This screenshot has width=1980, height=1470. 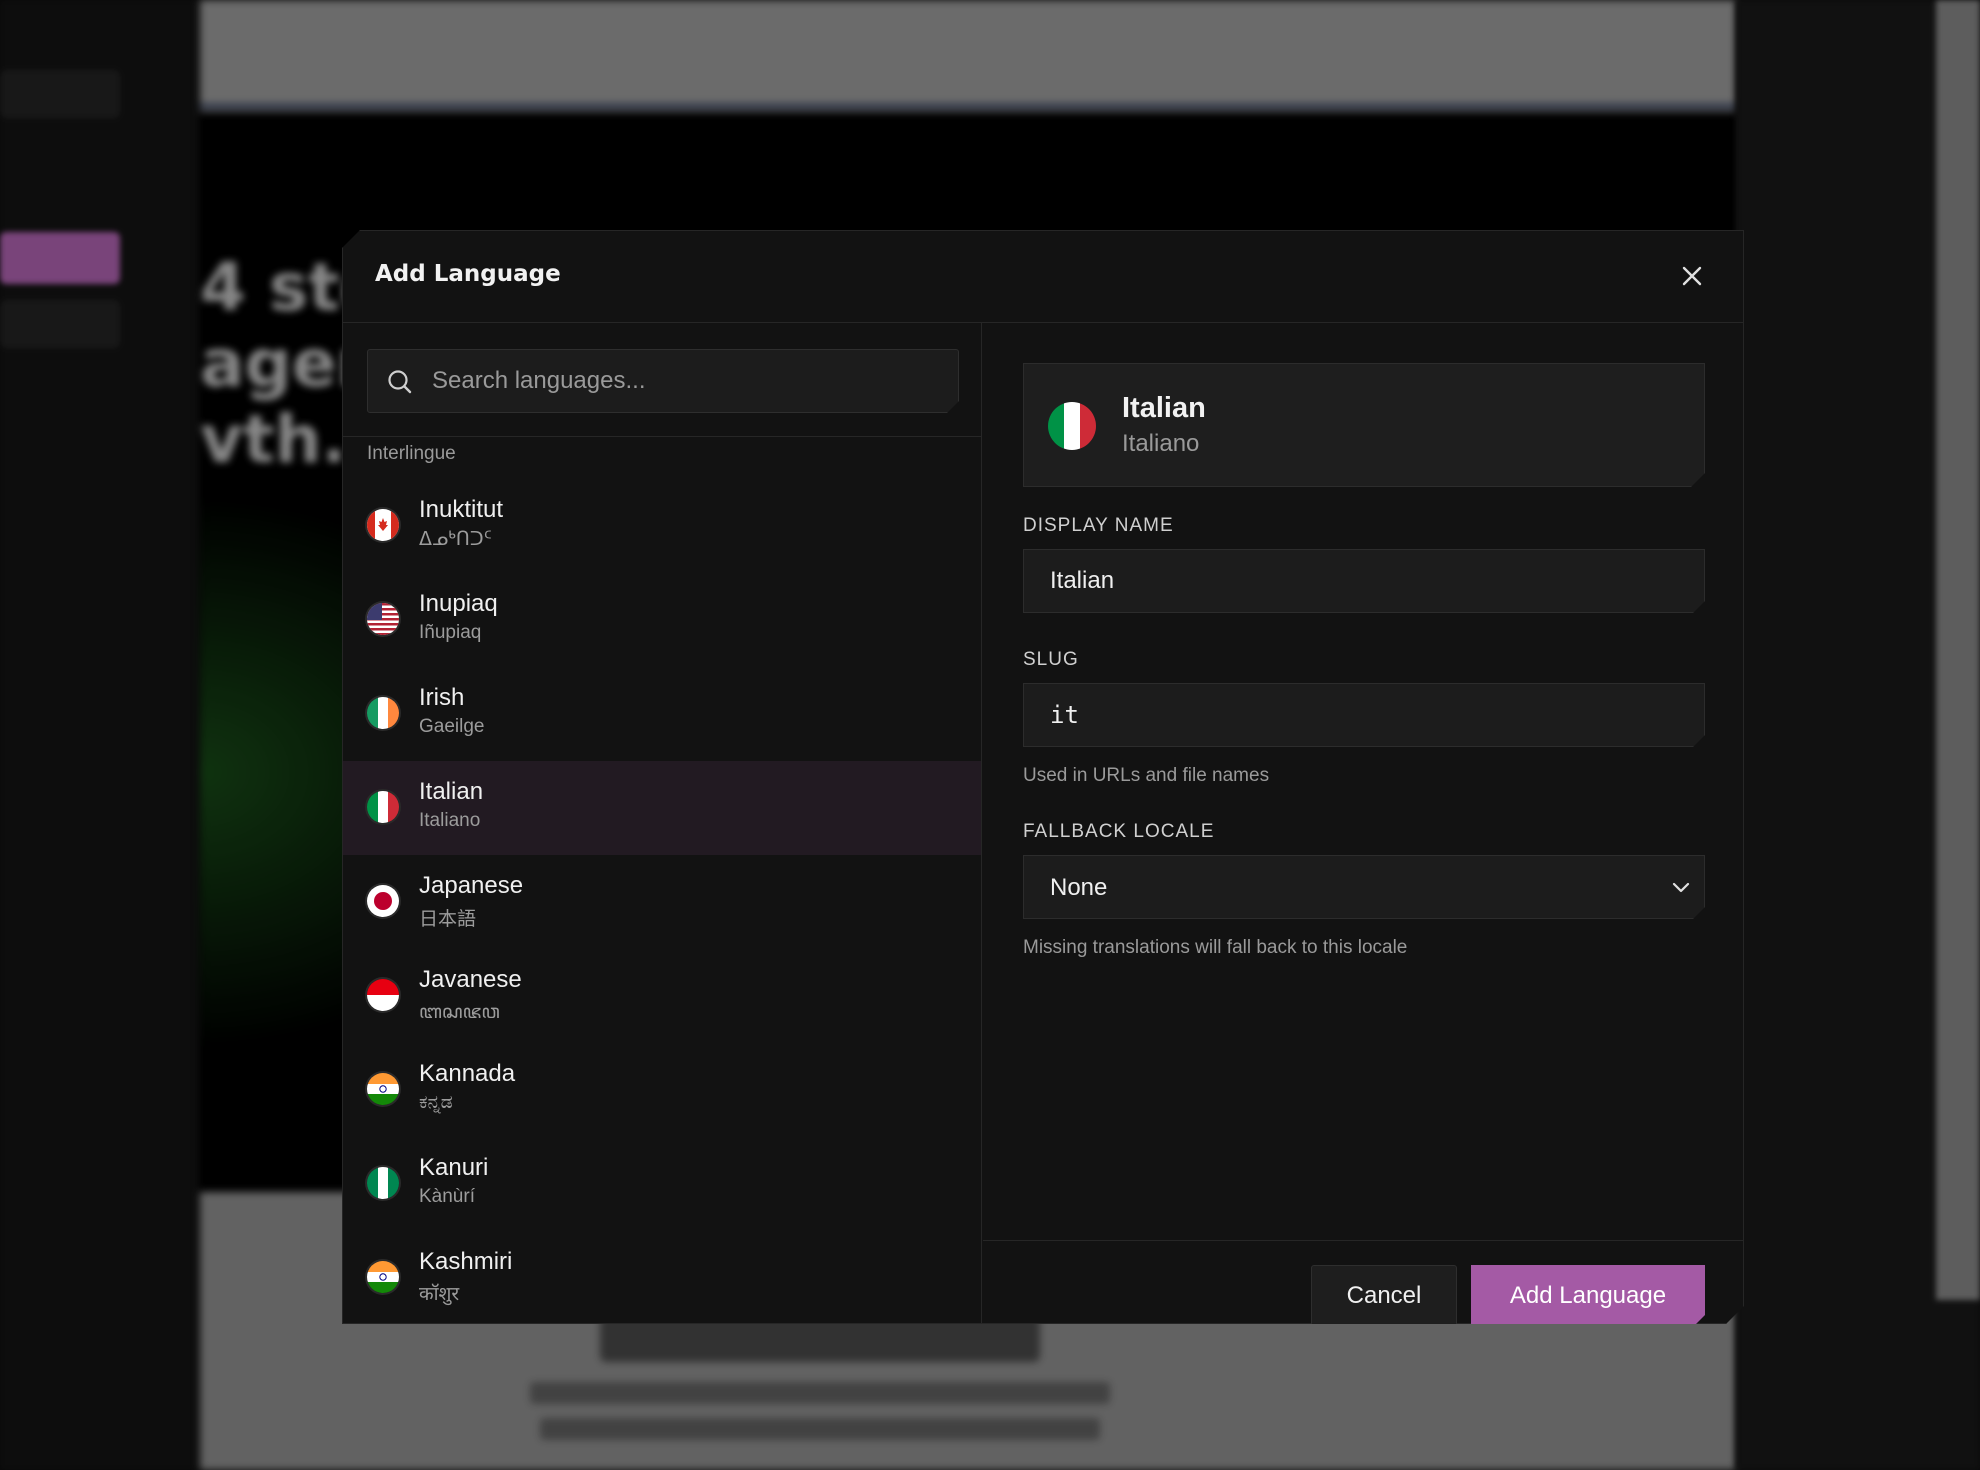 What do you see at coordinates (662, 436) in the screenshot?
I see `divider` at bounding box center [662, 436].